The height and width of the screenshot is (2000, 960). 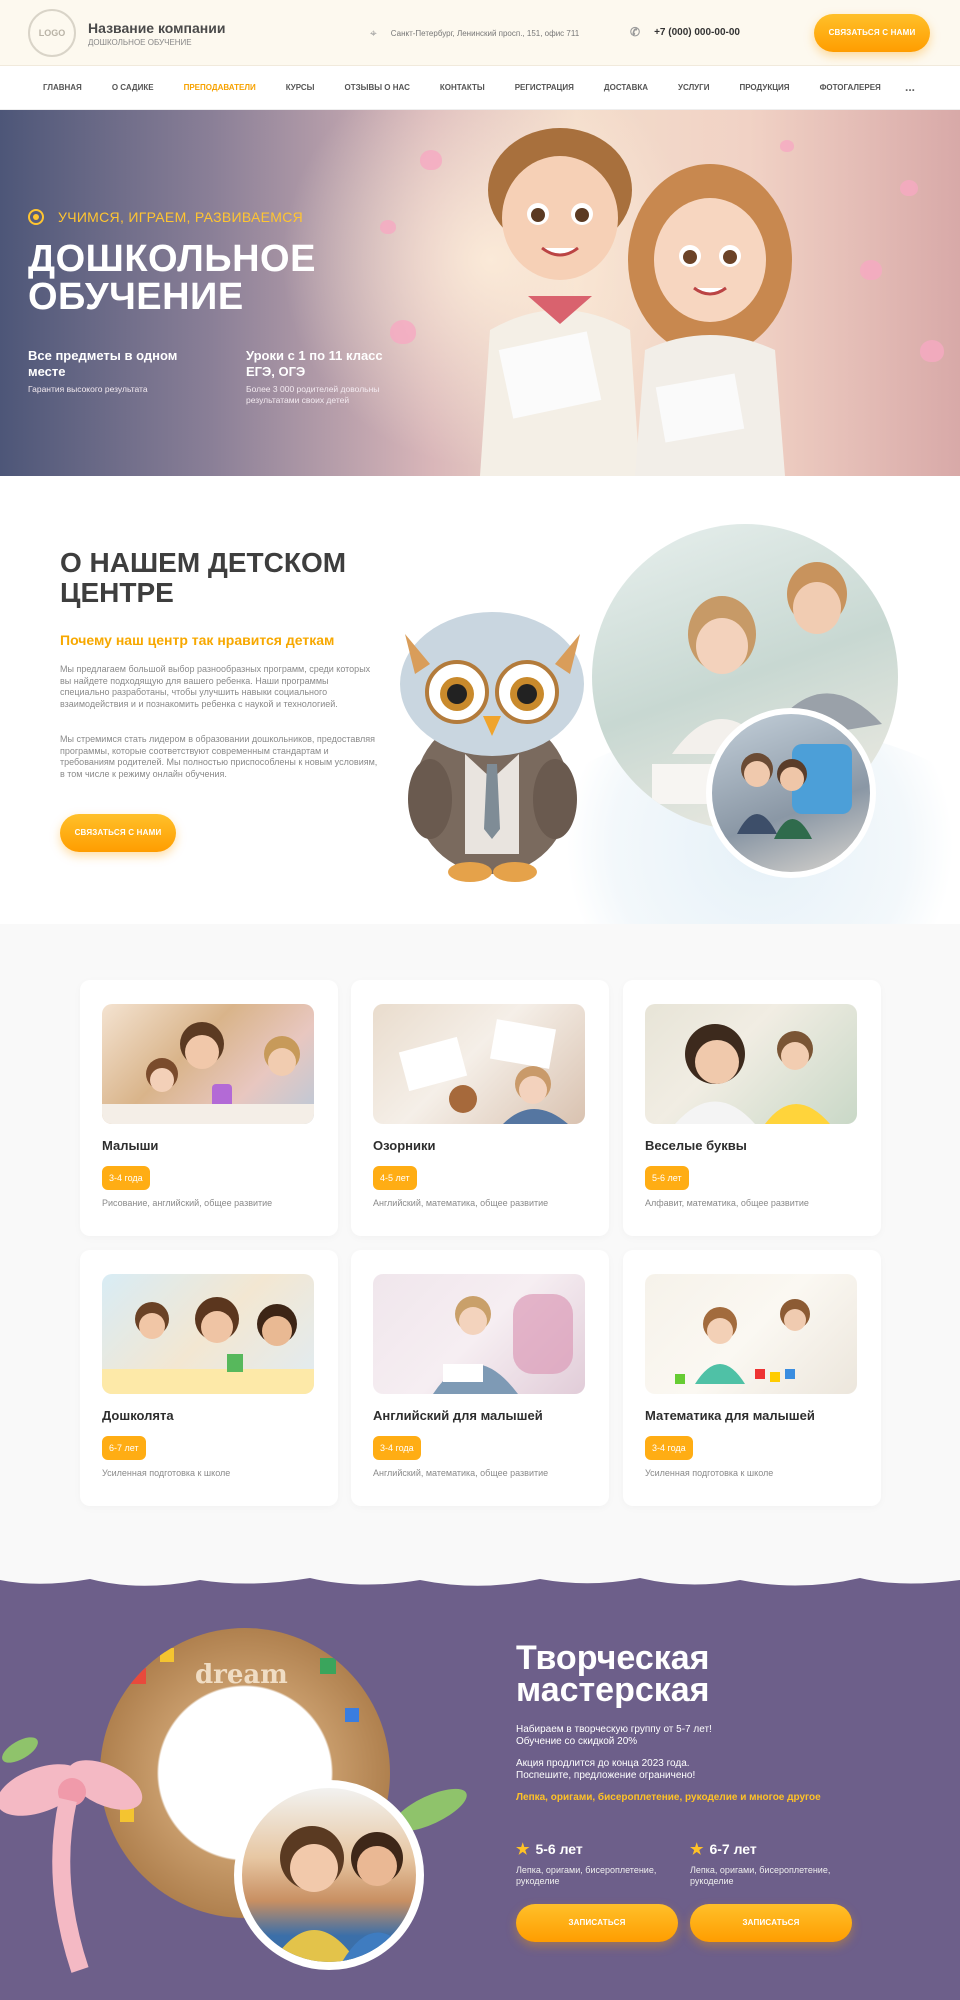 What do you see at coordinates (697, 32) in the screenshot?
I see `phone-number: +7 (000) 000-00-00` at bounding box center [697, 32].